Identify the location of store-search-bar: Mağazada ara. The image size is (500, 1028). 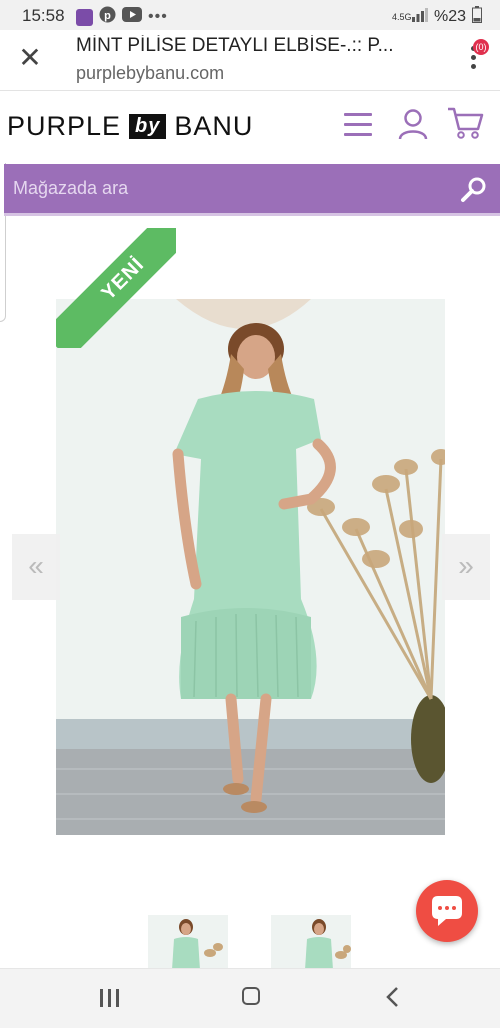
(252, 190).